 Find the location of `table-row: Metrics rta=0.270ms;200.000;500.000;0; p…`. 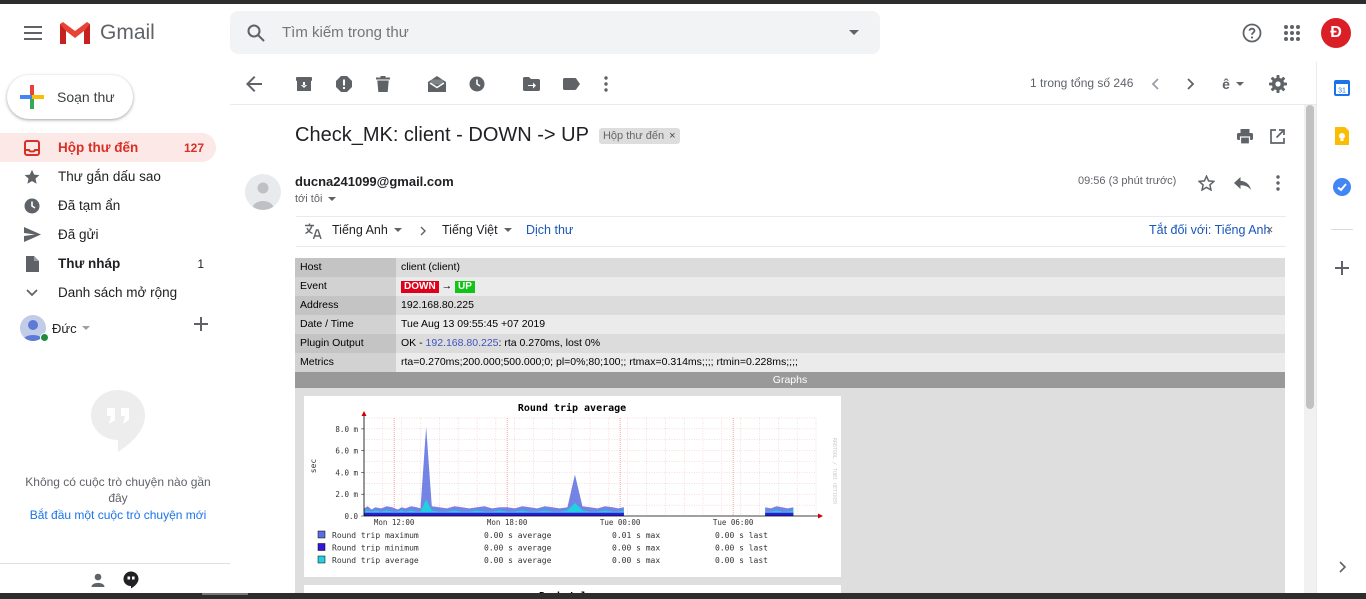

table-row: Metrics rta=0.270ms;200.000;500.000;0; p… is located at coordinates (790, 362).